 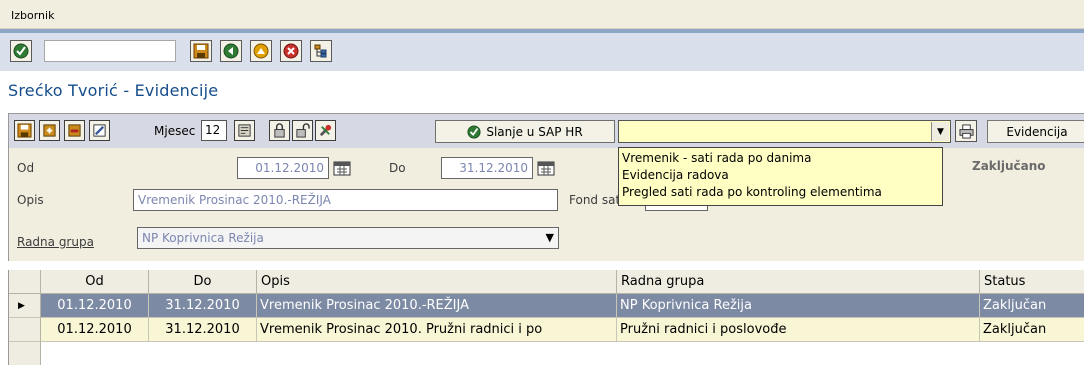 I want to click on tree-icon, so click(x=320, y=51).